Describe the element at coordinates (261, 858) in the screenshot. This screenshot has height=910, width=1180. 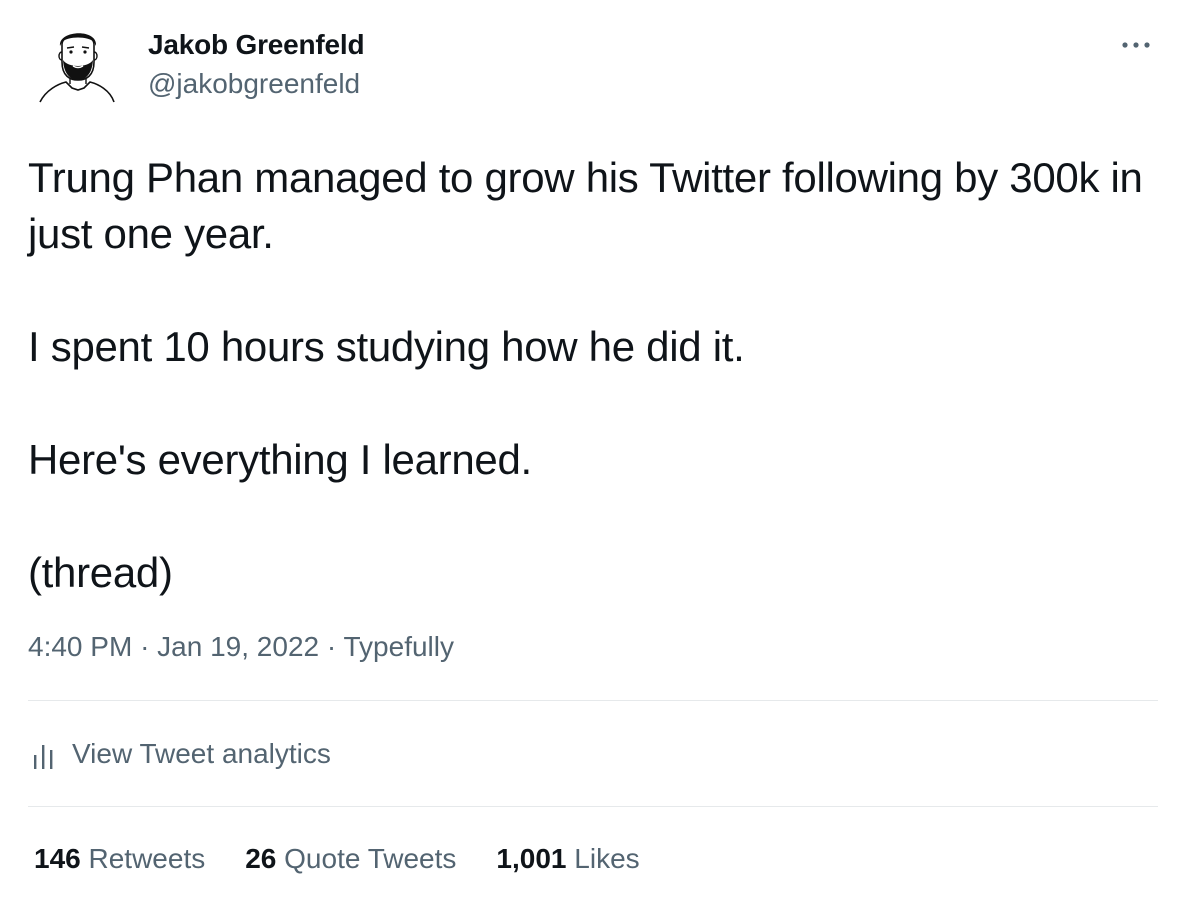
I see `quote-tweets-count: 26` at that location.